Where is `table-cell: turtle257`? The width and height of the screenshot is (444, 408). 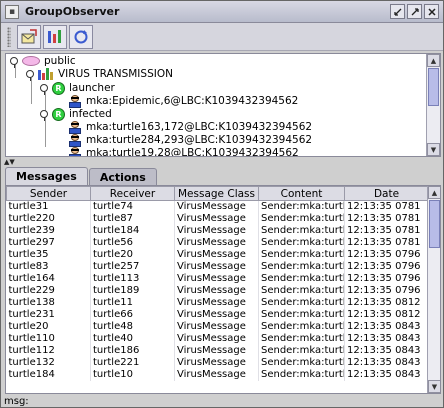
table-cell: turtle257 is located at coordinates (132, 267).